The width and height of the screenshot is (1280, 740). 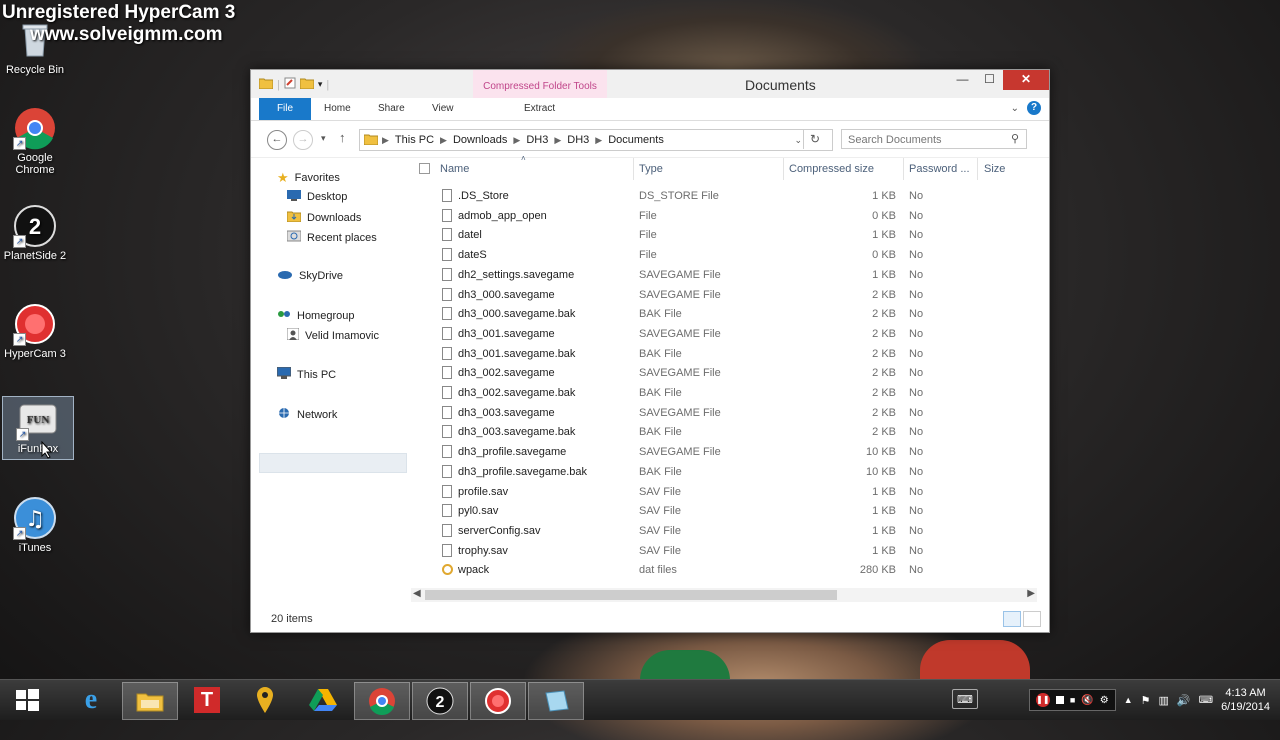 What do you see at coordinates (814, 139) in the screenshot?
I see `refresh-button: ↻` at bounding box center [814, 139].